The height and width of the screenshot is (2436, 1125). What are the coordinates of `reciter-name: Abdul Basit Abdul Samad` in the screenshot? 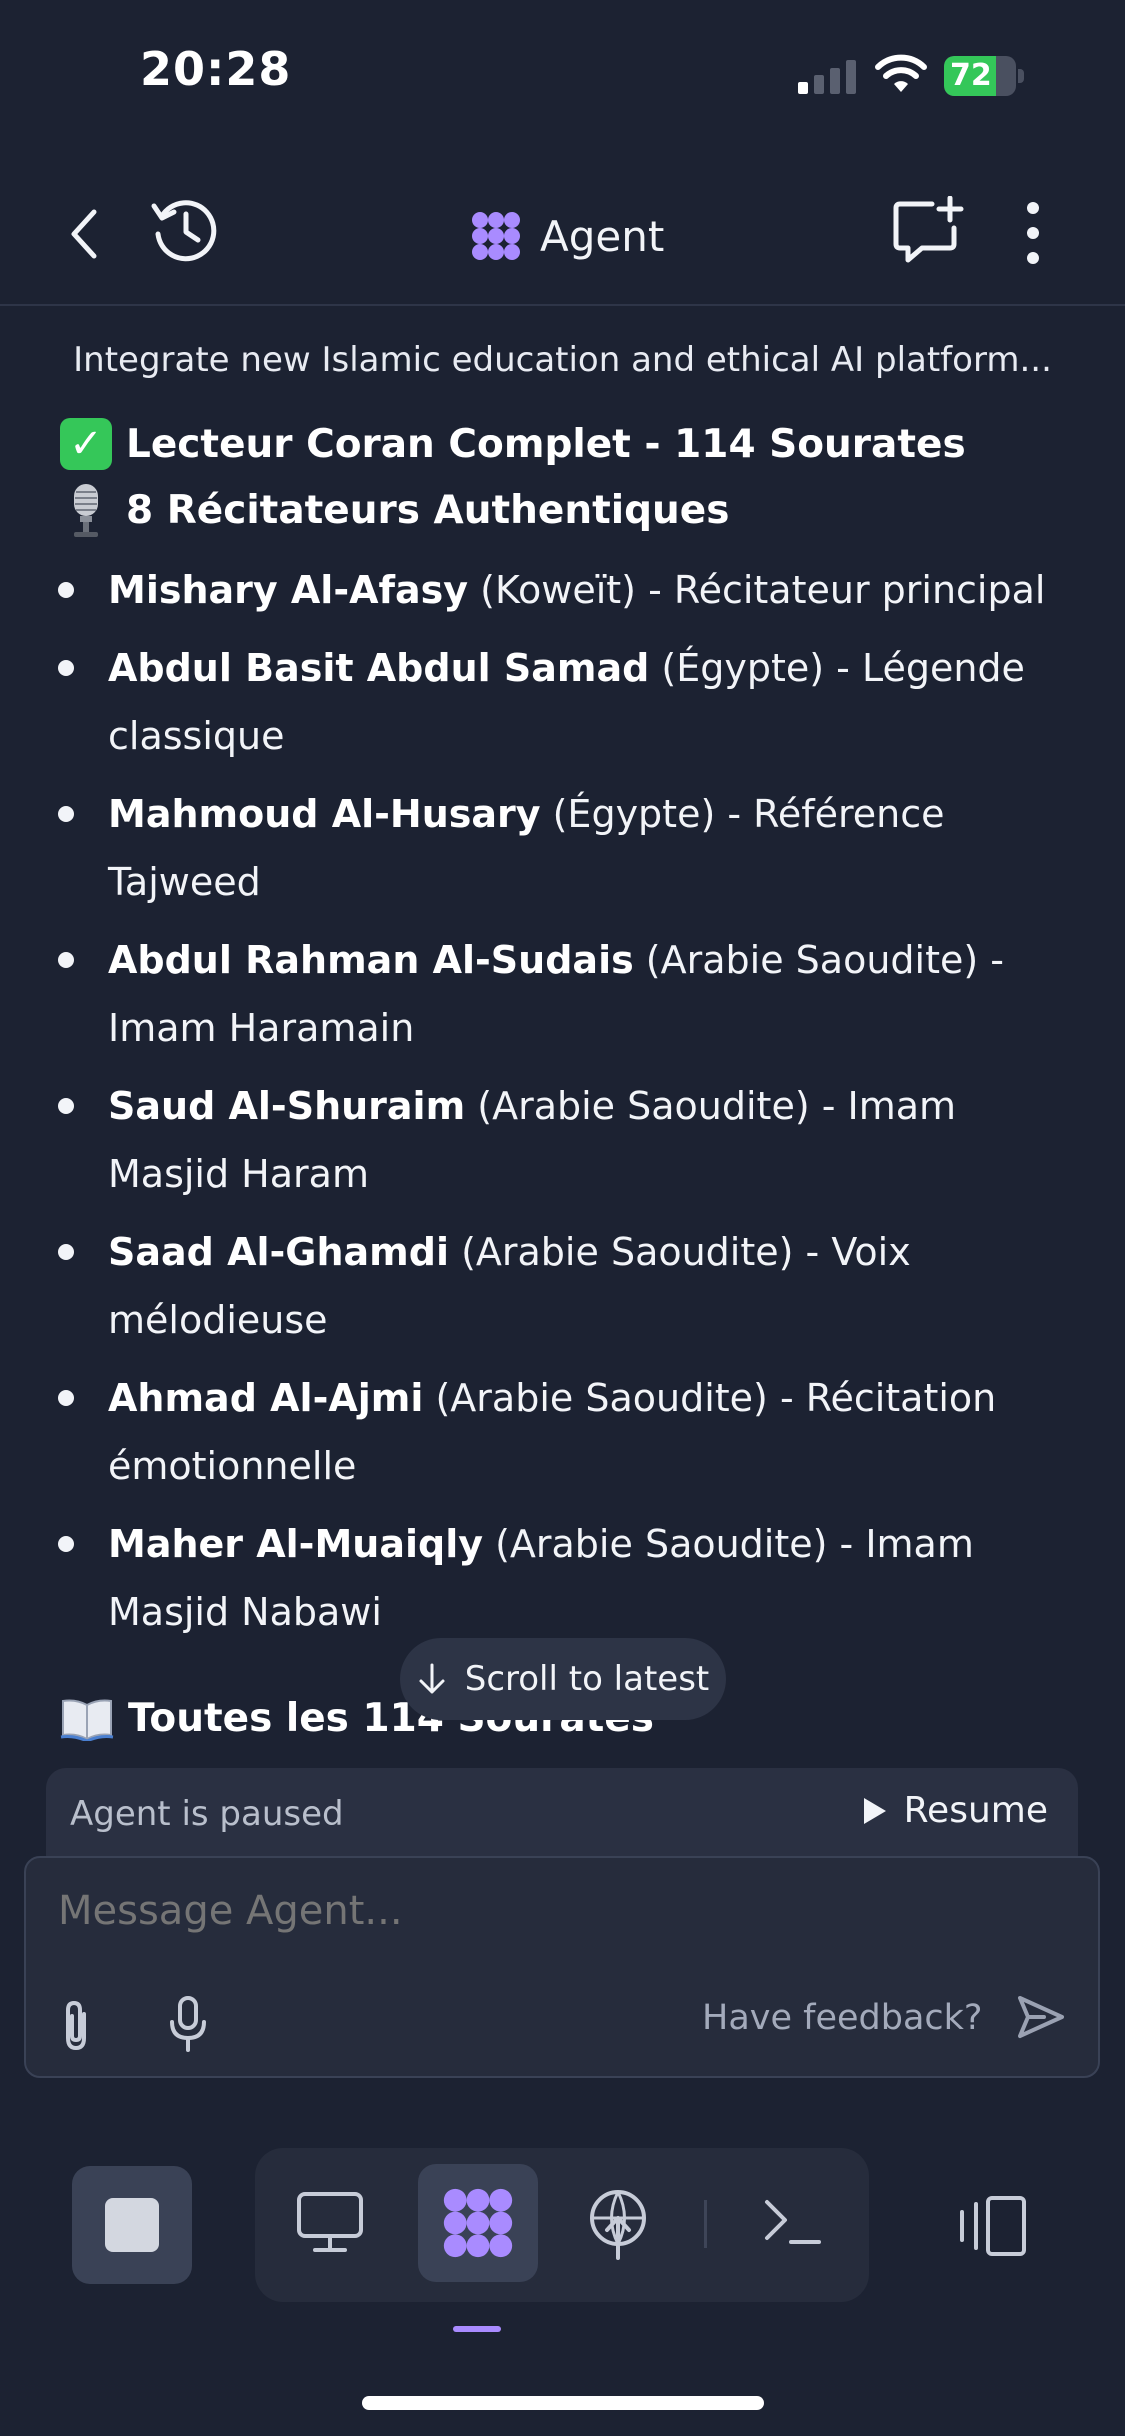 It's located at (379, 668).